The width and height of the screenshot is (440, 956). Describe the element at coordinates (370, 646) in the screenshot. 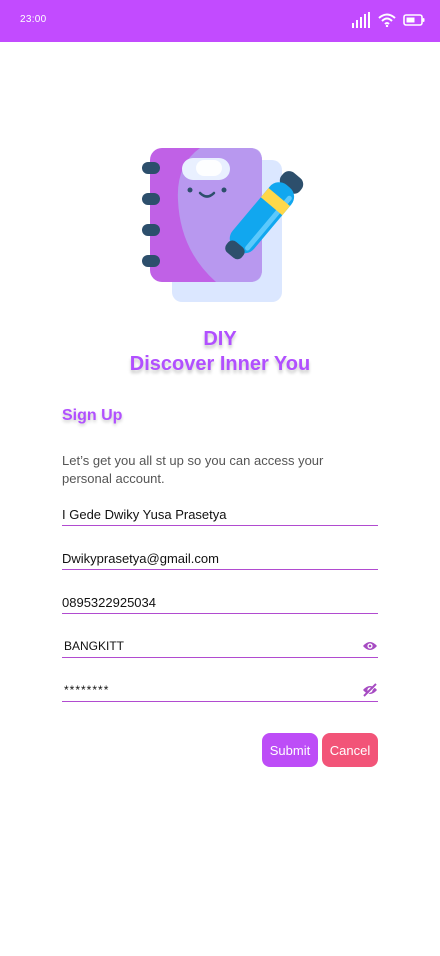

I see `eye-icon` at that location.